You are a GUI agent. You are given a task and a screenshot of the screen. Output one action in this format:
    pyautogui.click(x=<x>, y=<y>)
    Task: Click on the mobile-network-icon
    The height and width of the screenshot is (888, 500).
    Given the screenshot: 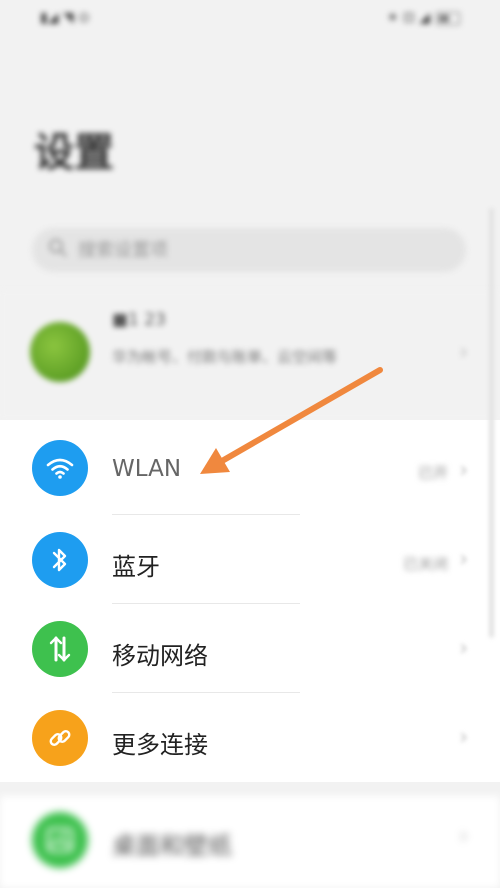 What is the action you would take?
    pyautogui.click(x=60, y=649)
    